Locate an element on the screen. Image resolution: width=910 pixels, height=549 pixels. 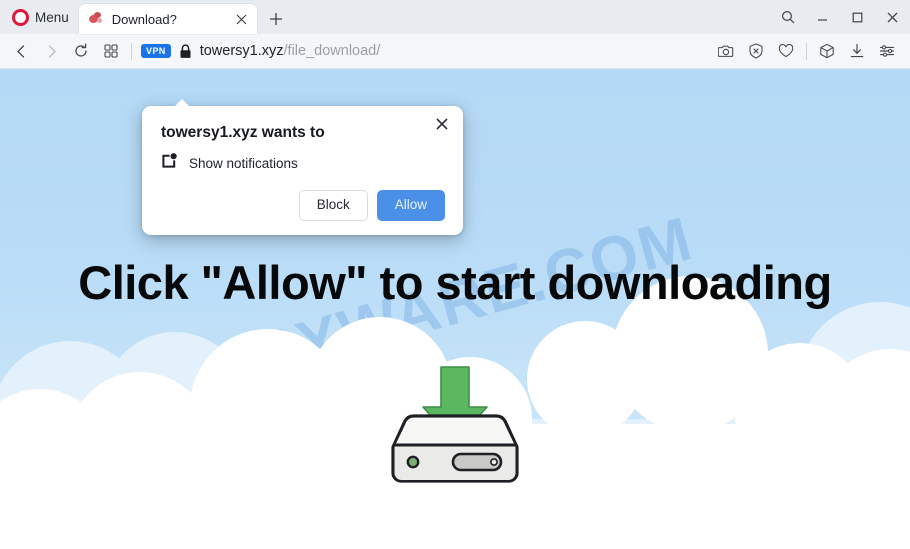
permission-label: Show notifications is located at coordinates (243, 163).